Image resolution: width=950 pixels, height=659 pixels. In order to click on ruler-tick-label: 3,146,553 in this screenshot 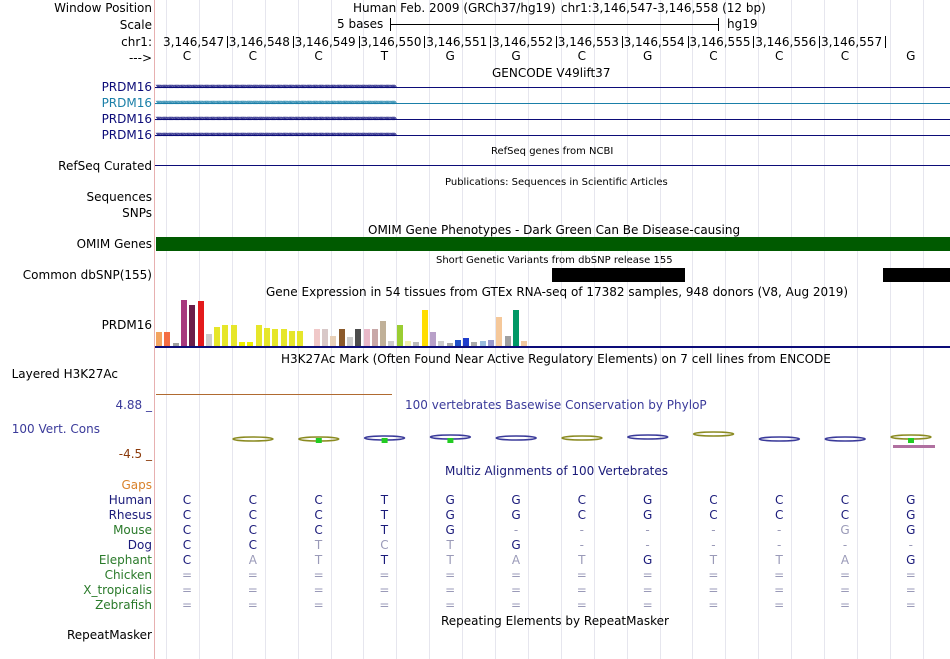, I will do `click(588, 42)`.